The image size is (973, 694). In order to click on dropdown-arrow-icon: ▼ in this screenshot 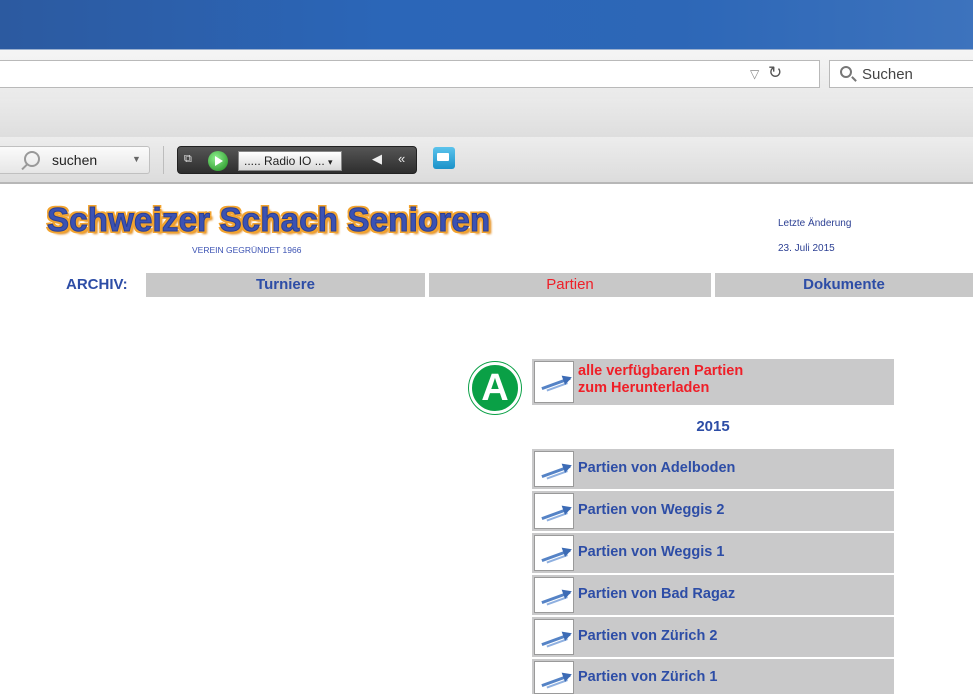, I will do `click(136, 159)`.